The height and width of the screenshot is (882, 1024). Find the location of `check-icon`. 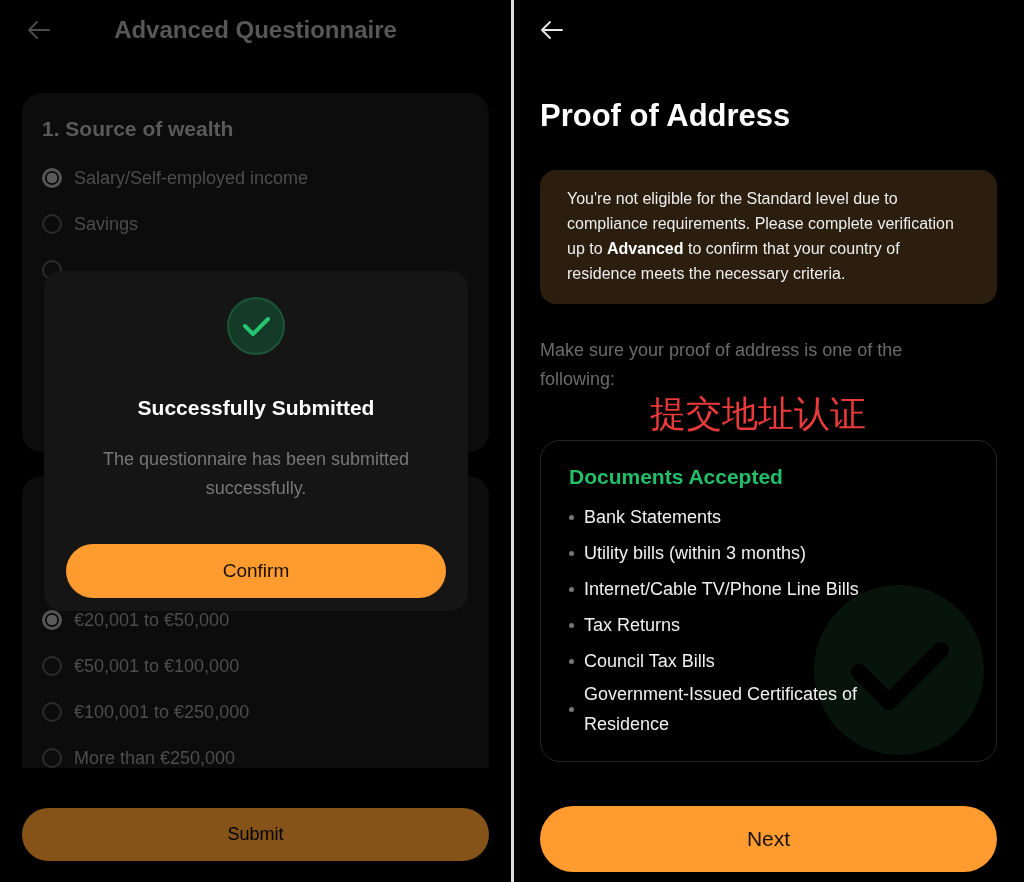

check-icon is located at coordinates (256, 326).